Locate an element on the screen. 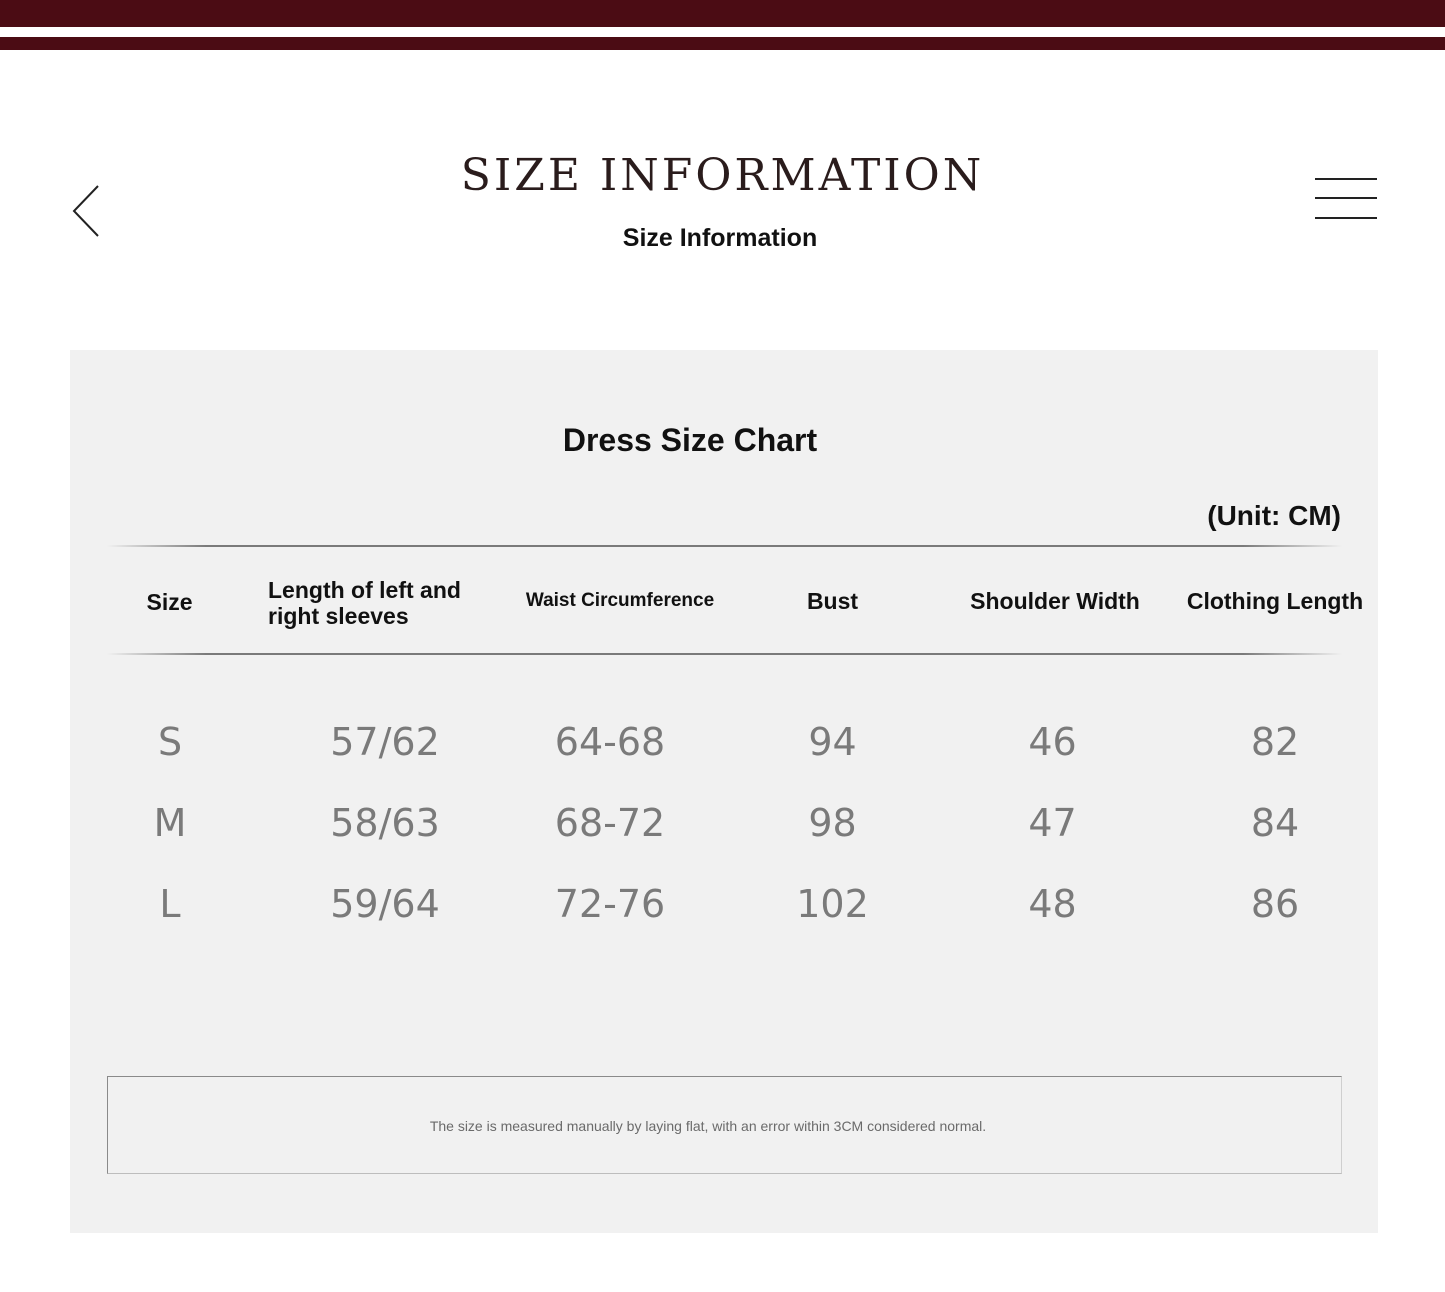  cell-sleeve-length: 57/62 is located at coordinates (385, 742).